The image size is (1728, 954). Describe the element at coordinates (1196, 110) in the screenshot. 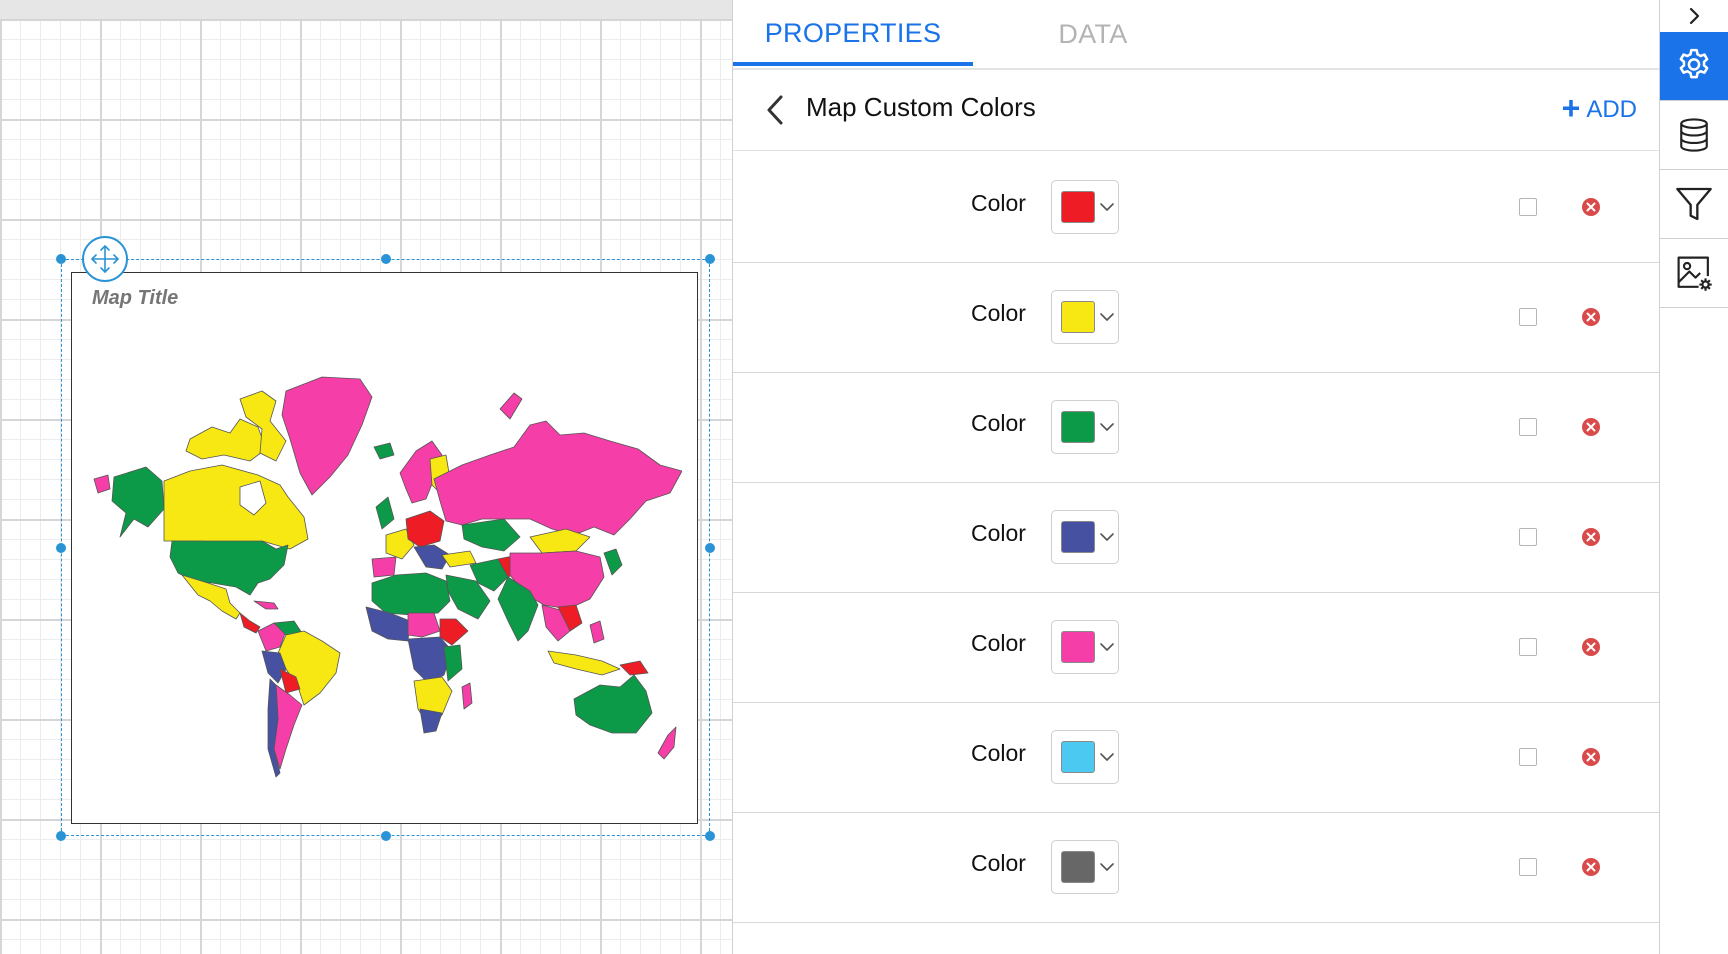

I see `panel-header: Map Custom Colors + ADD` at that location.